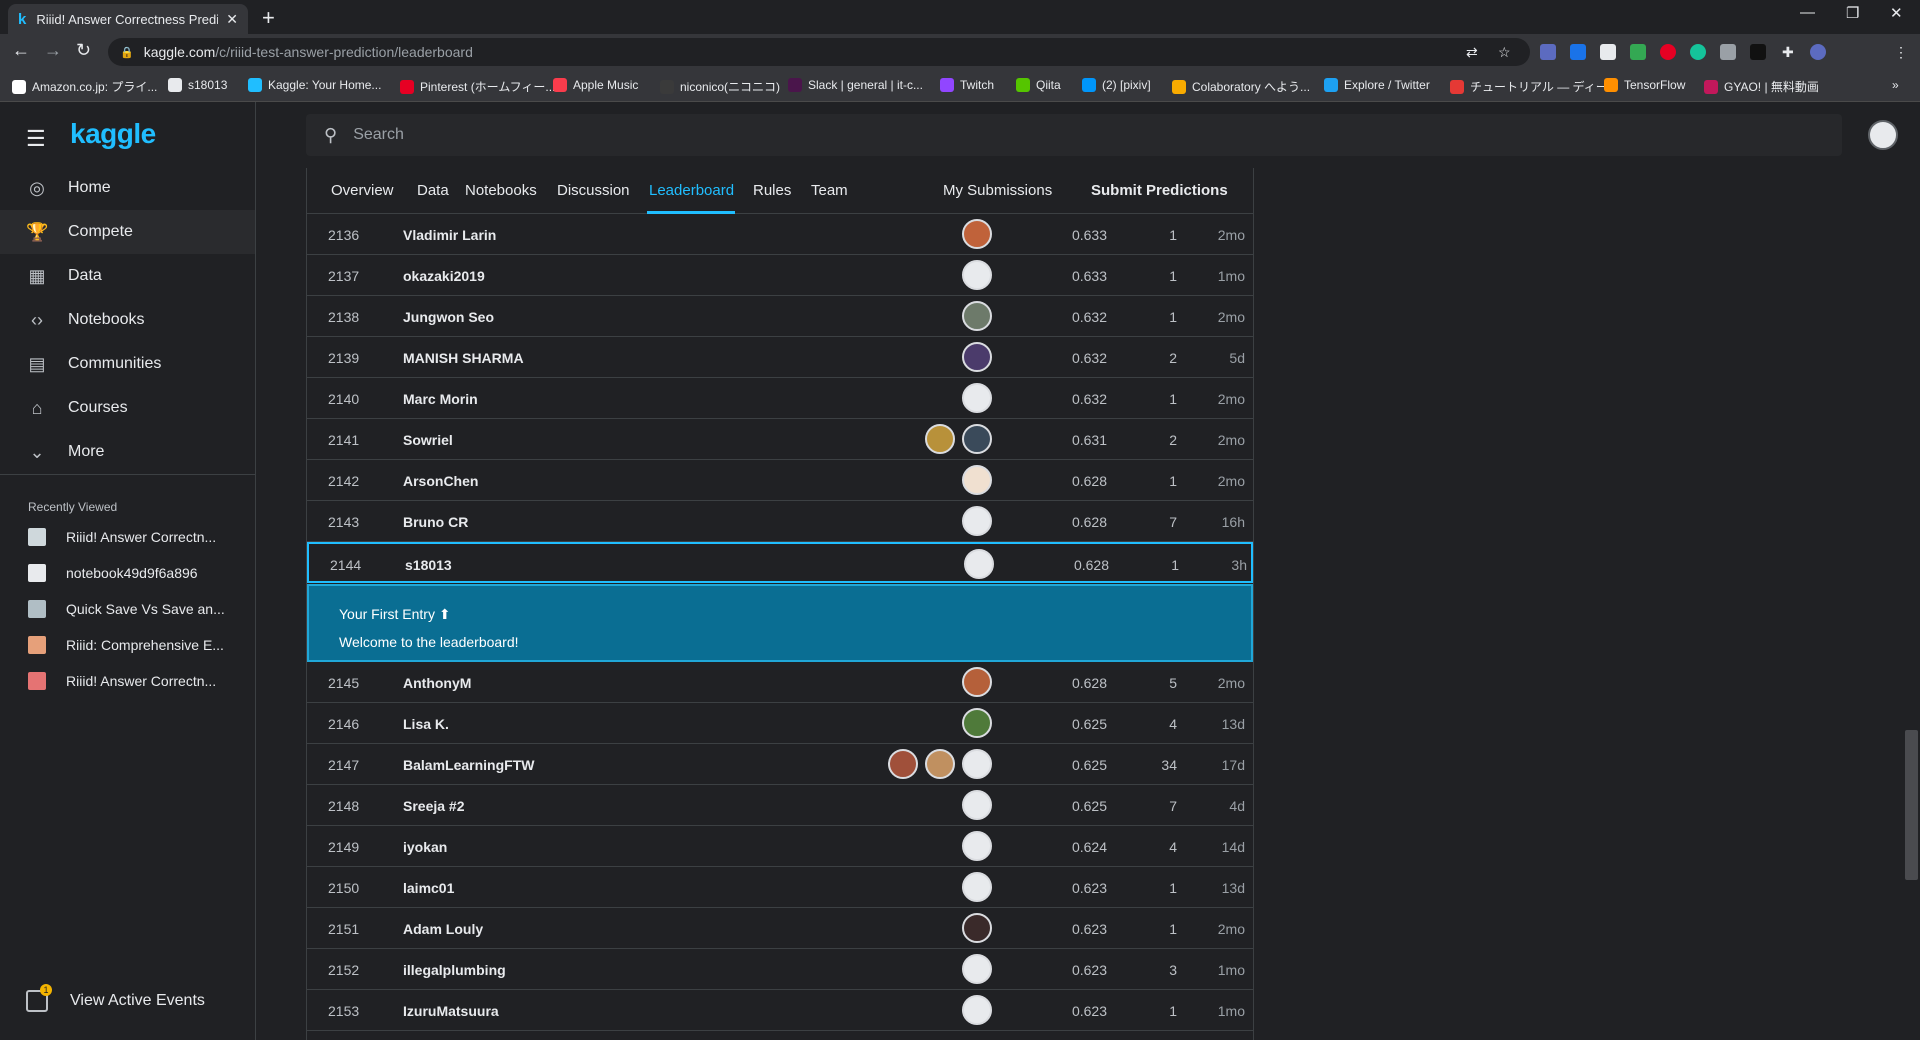 This screenshot has width=1920, height=1040. What do you see at coordinates (691, 190) in the screenshot?
I see `tab-leaderboard: Leaderboard` at bounding box center [691, 190].